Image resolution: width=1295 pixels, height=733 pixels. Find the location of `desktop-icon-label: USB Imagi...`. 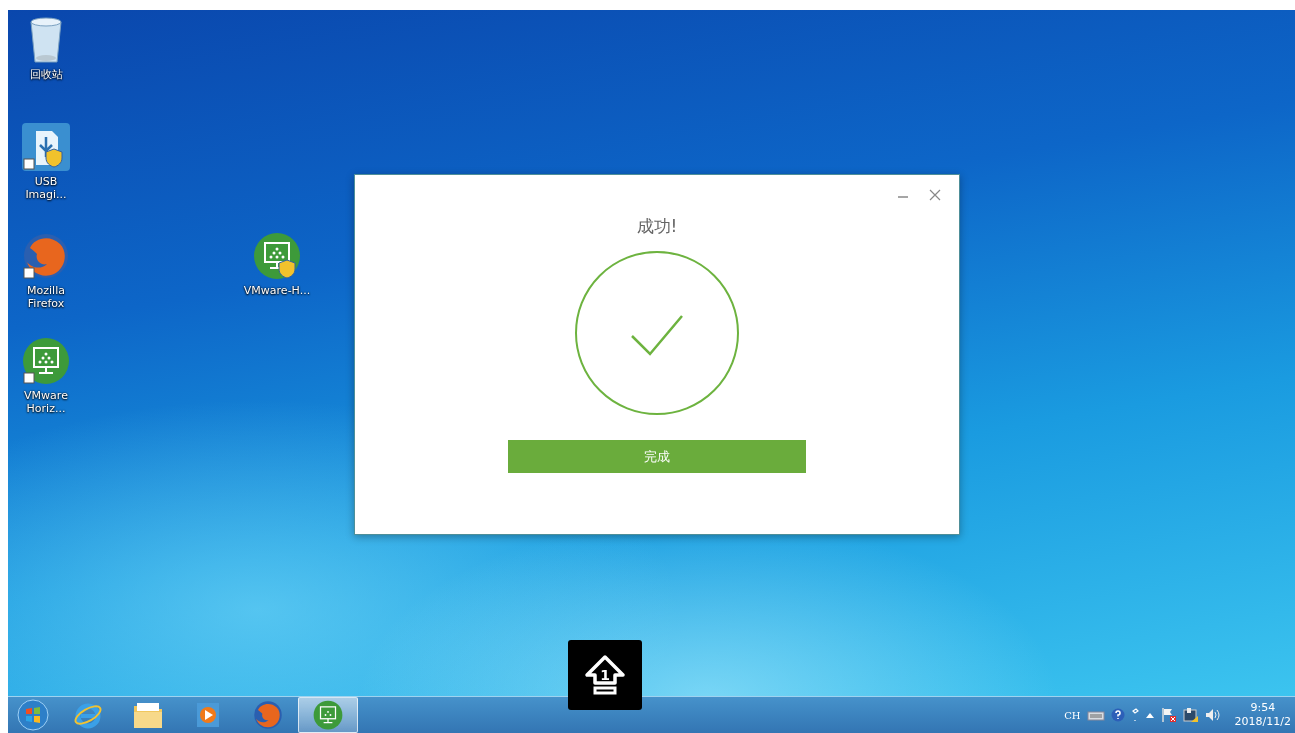

desktop-icon-label: USB Imagi... is located at coordinates (46, 188).